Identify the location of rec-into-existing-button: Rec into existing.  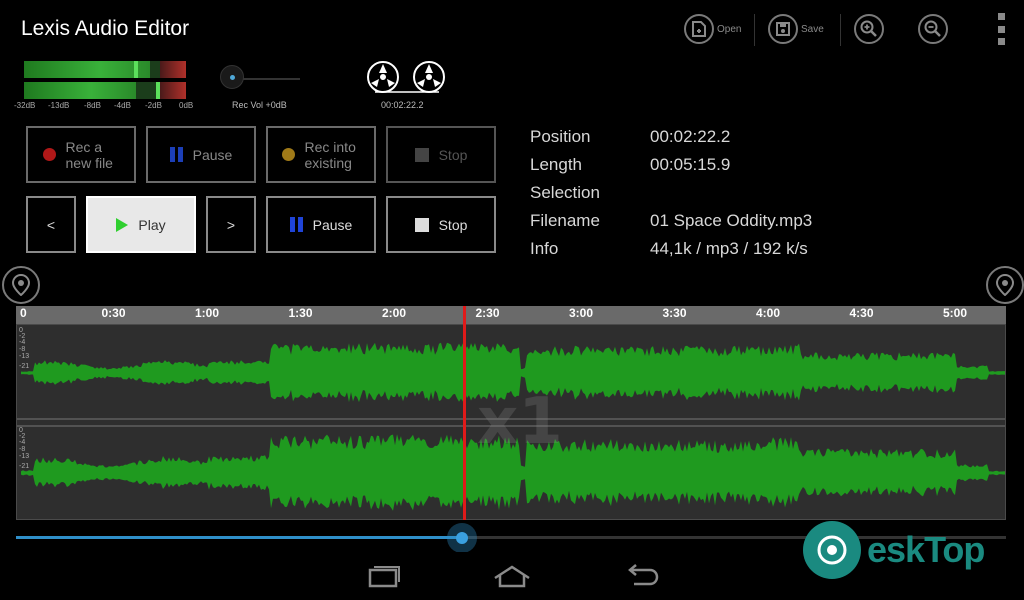
(321, 154).